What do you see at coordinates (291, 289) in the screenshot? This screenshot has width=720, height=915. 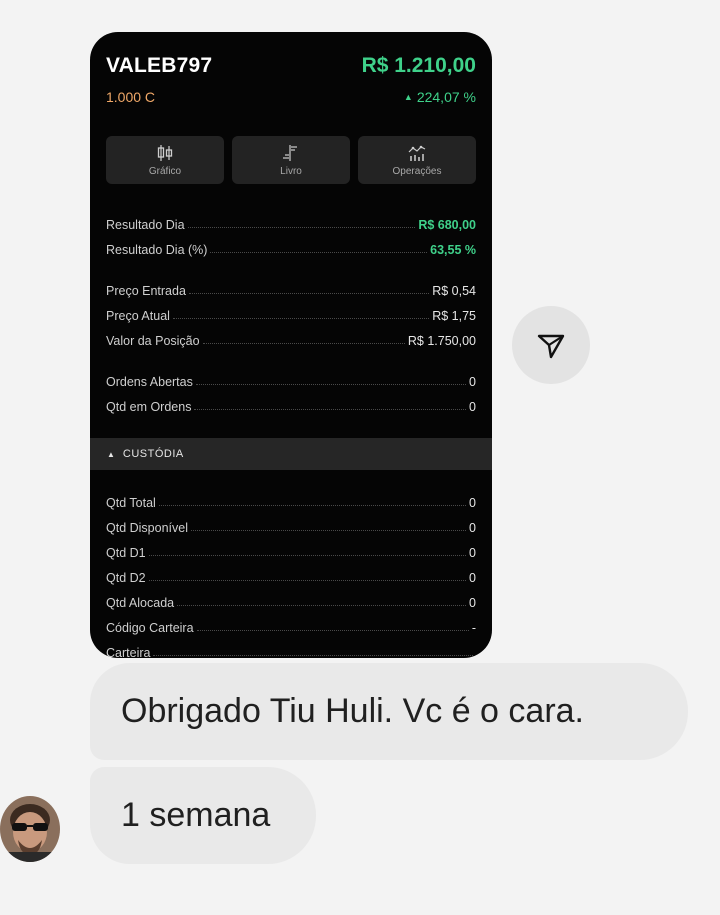 I see `entry-price-row: Preço Entrada R$ 0,54` at bounding box center [291, 289].